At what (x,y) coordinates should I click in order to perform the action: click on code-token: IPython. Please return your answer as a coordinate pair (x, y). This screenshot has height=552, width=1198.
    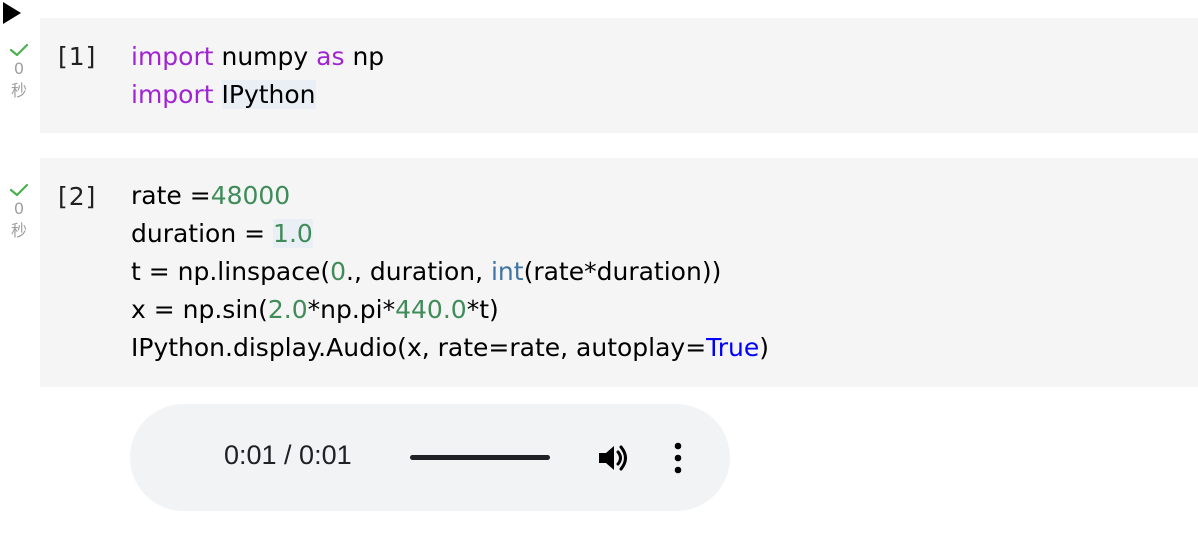
    Looking at the image, I should click on (268, 94).